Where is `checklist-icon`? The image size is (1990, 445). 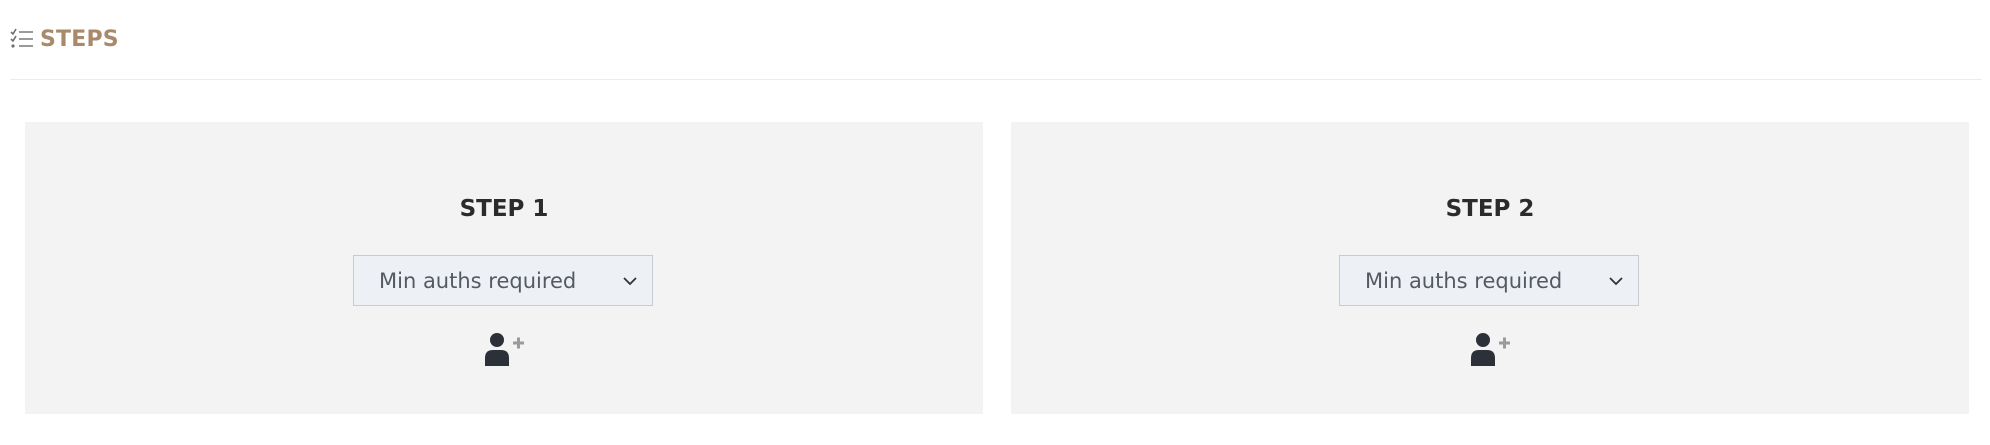 checklist-icon is located at coordinates (22, 39).